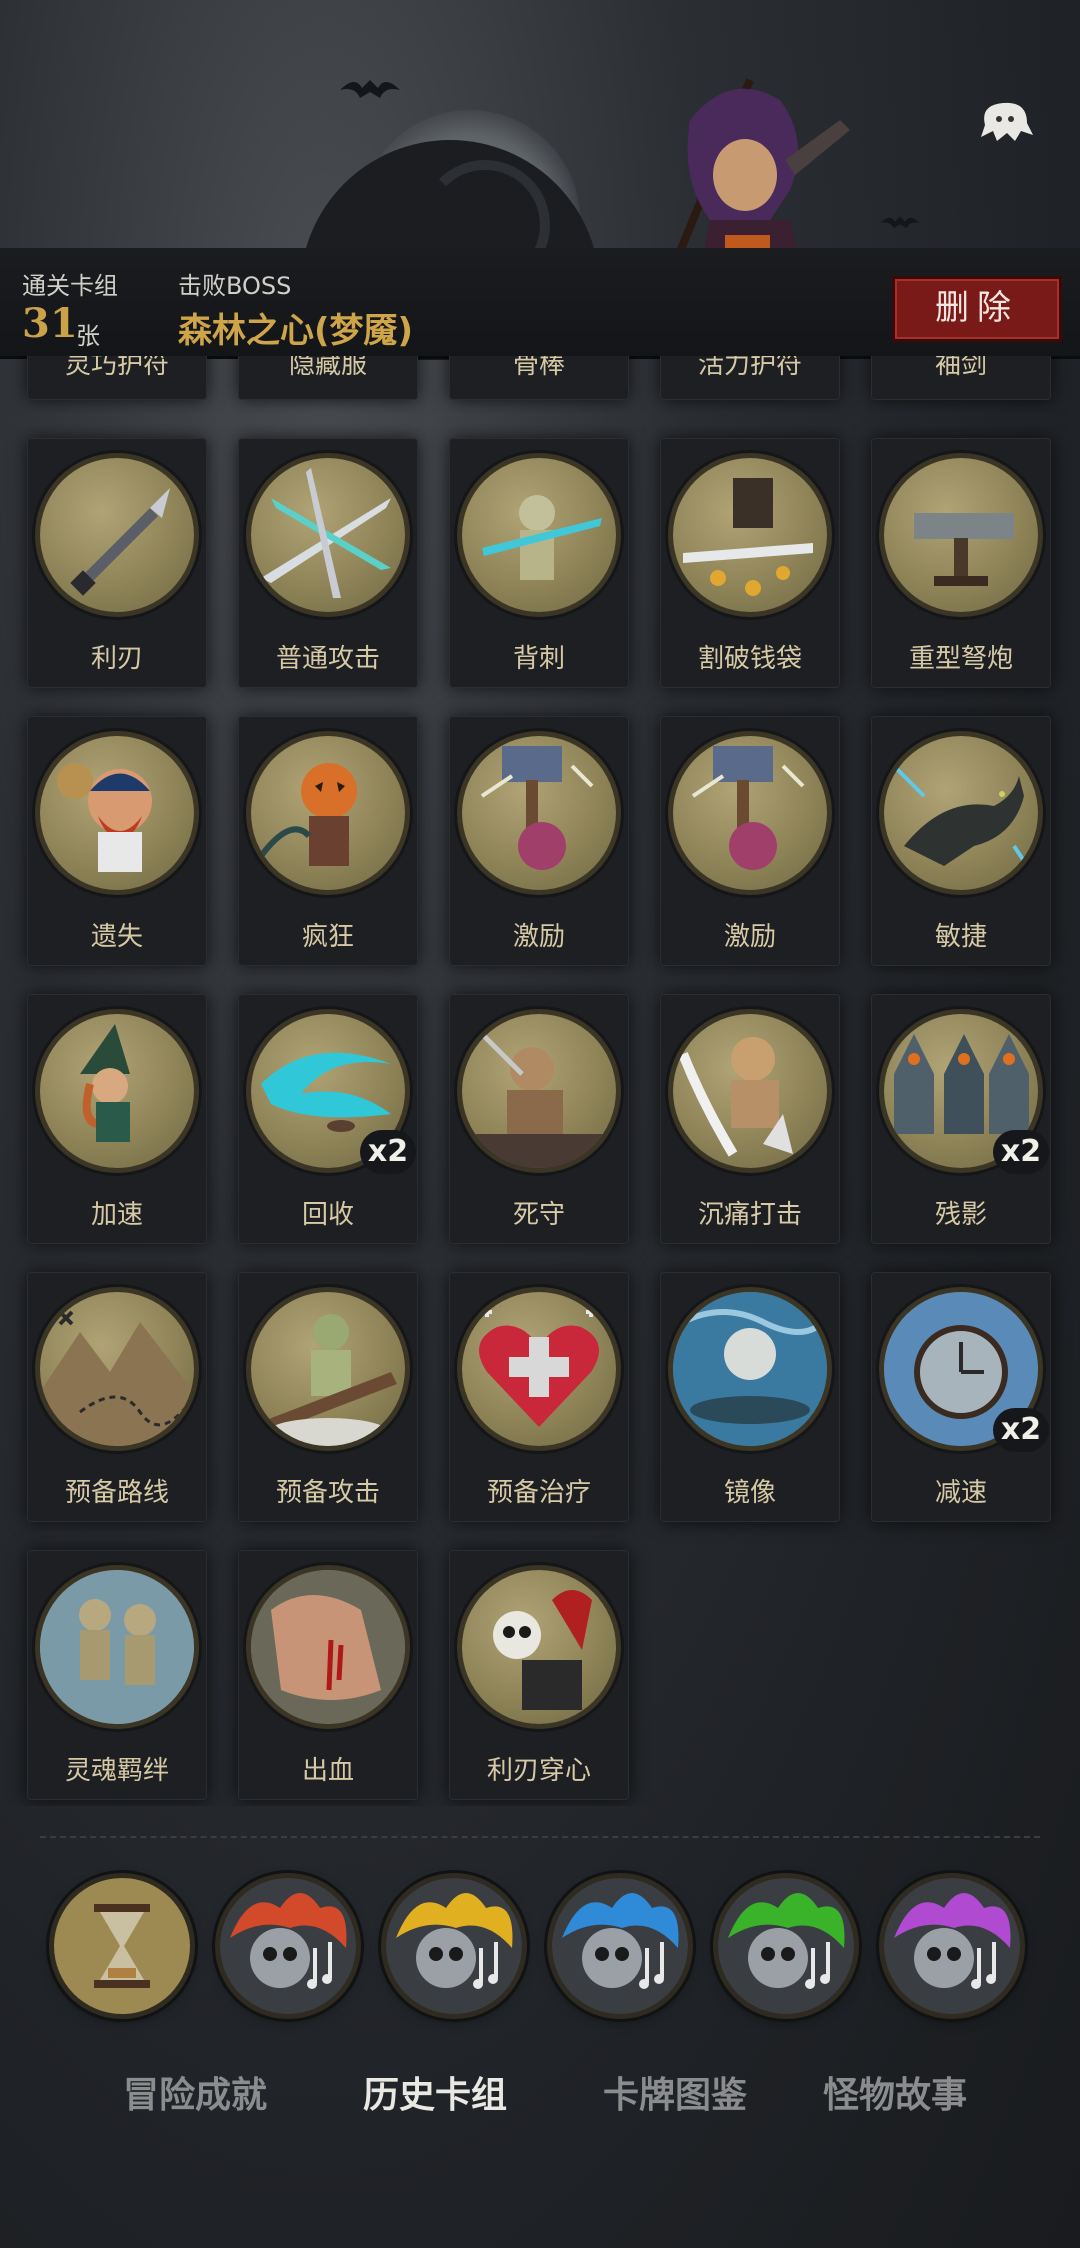 This screenshot has width=1080, height=2248. Describe the element at coordinates (542, 1650) in the screenshot. I see `skull-icon` at that location.